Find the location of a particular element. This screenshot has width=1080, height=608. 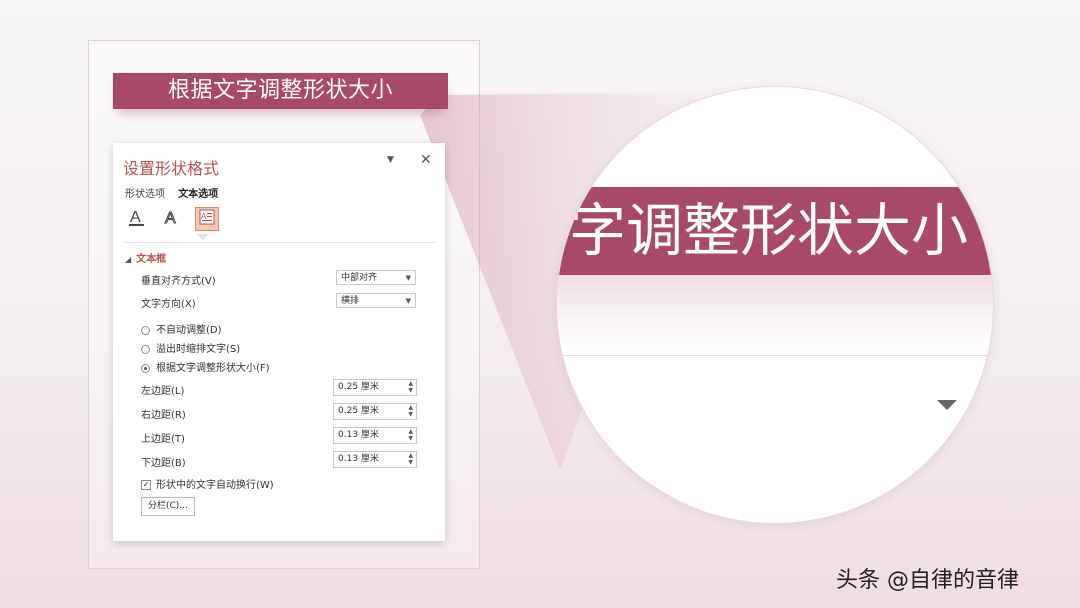

icon-row: A A A is located at coordinates (176, 220).